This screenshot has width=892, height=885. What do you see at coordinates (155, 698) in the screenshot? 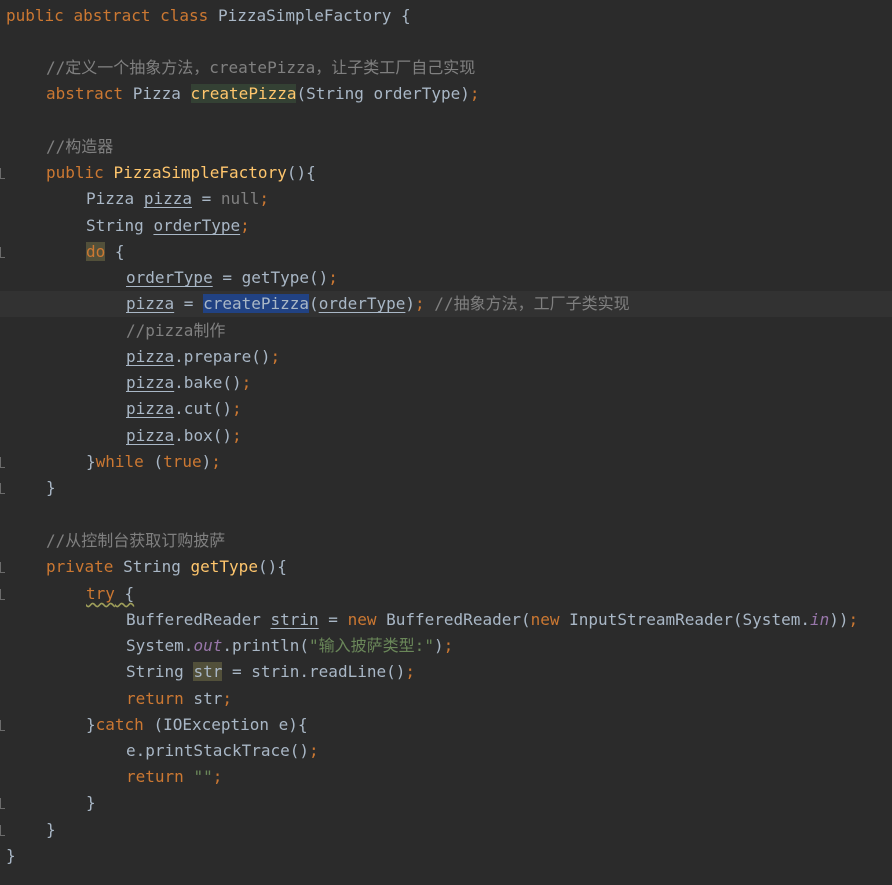
I see `keyword: return` at bounding box center [155, 698].